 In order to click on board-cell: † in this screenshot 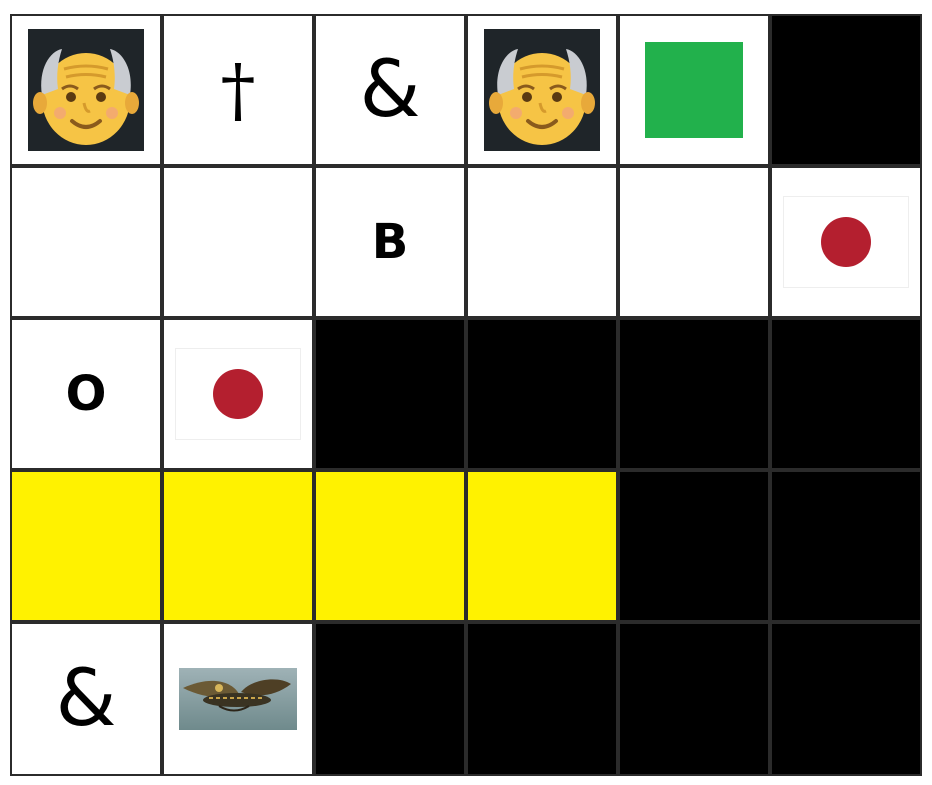, I will do `click(238, 90)`.